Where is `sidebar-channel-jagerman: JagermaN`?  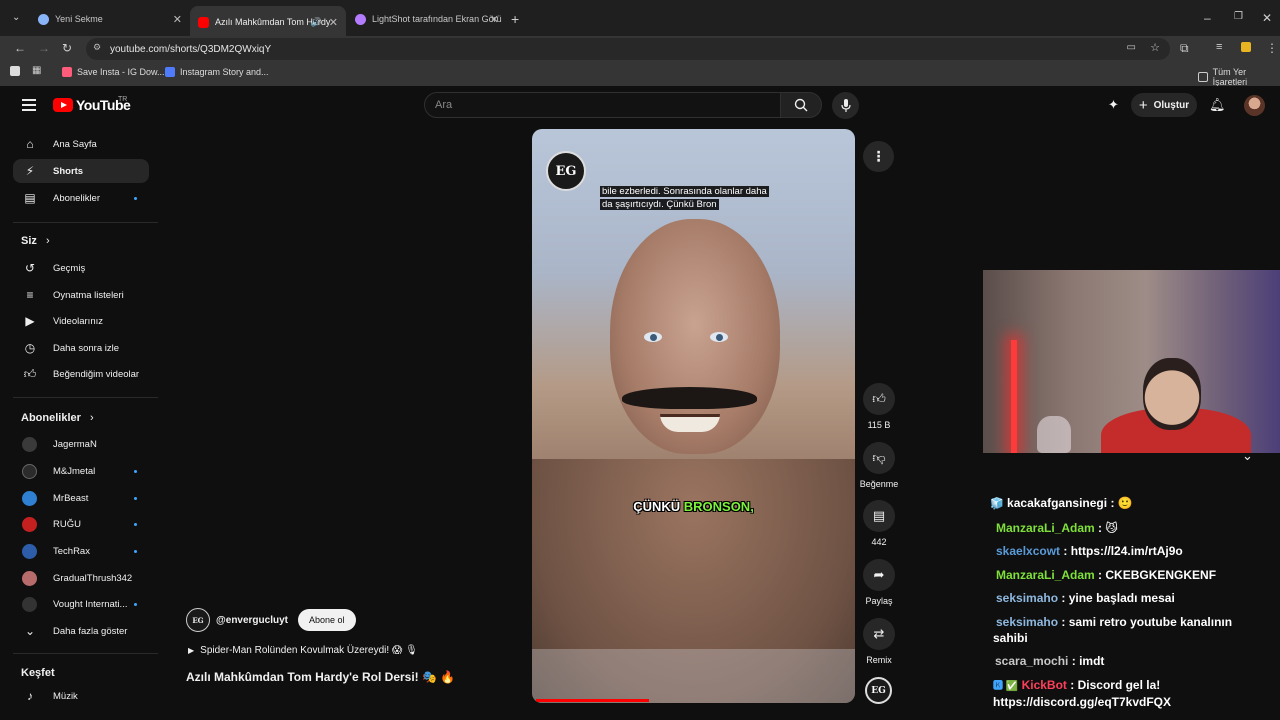
sidebar-channel-jagerman: JagermaN is located at coordinates (81, 444).